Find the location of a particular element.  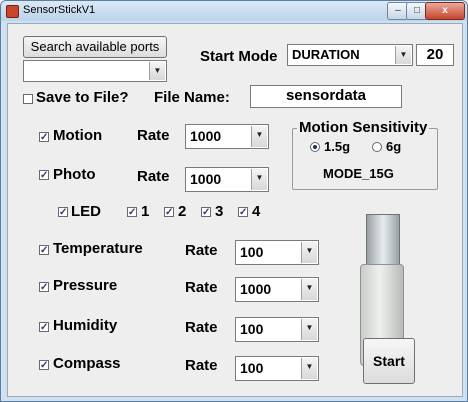

app-icon is located at coordinates (12, 11).